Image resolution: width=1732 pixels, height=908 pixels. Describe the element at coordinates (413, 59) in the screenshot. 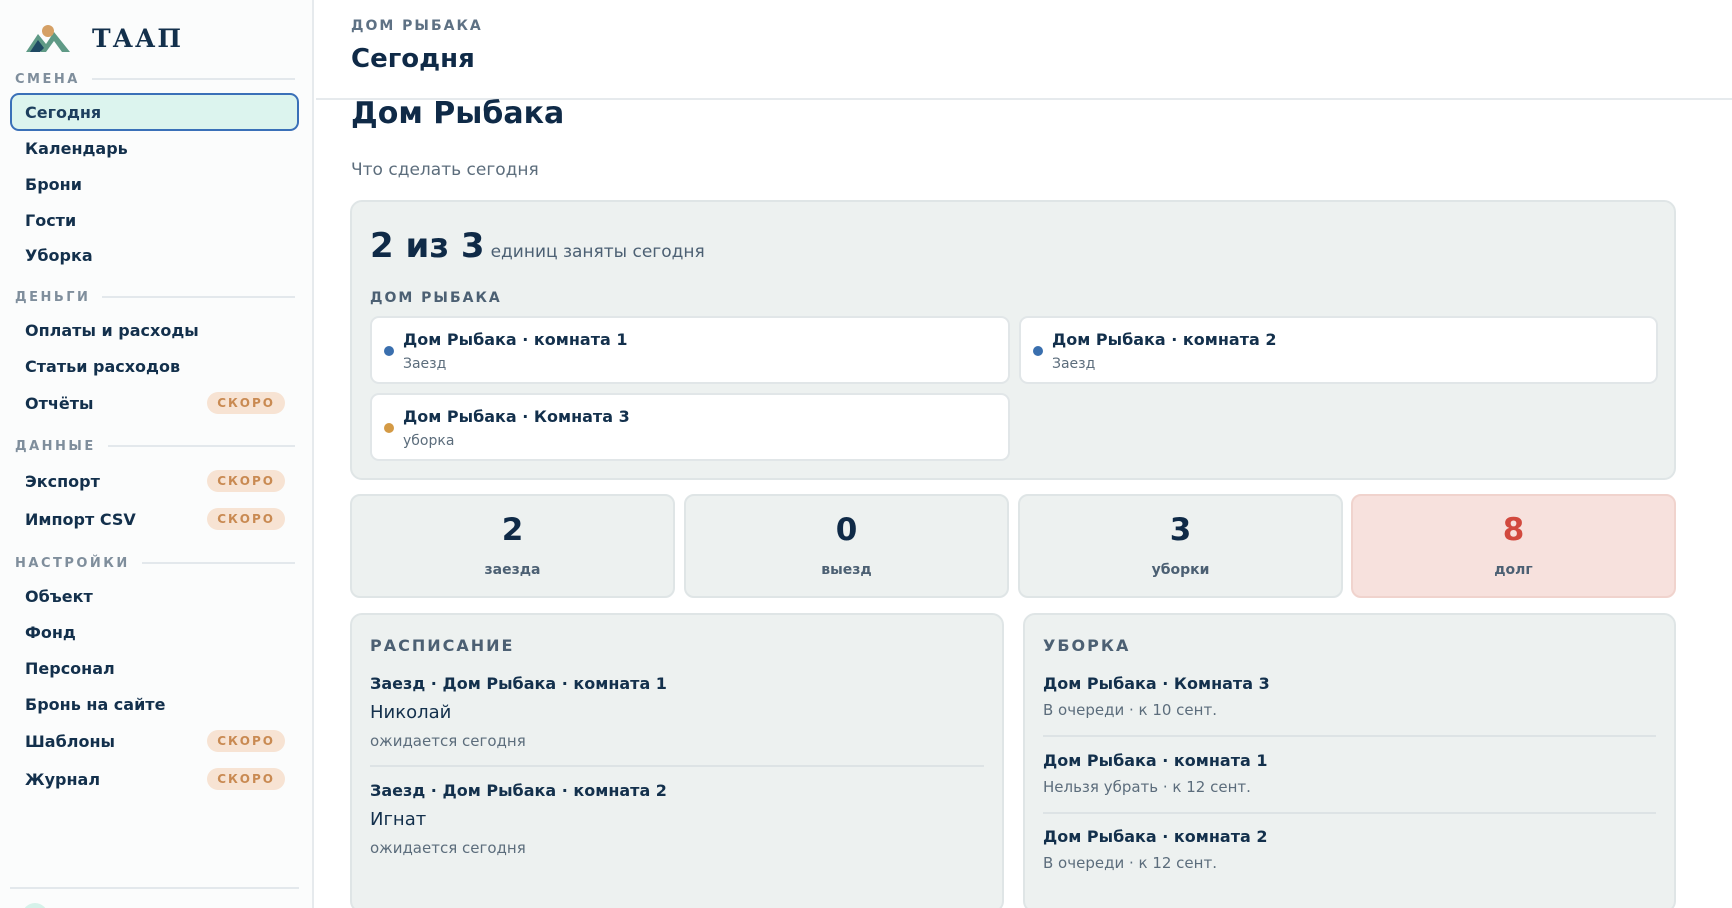

I see `header-title: Сегодня` at that location.